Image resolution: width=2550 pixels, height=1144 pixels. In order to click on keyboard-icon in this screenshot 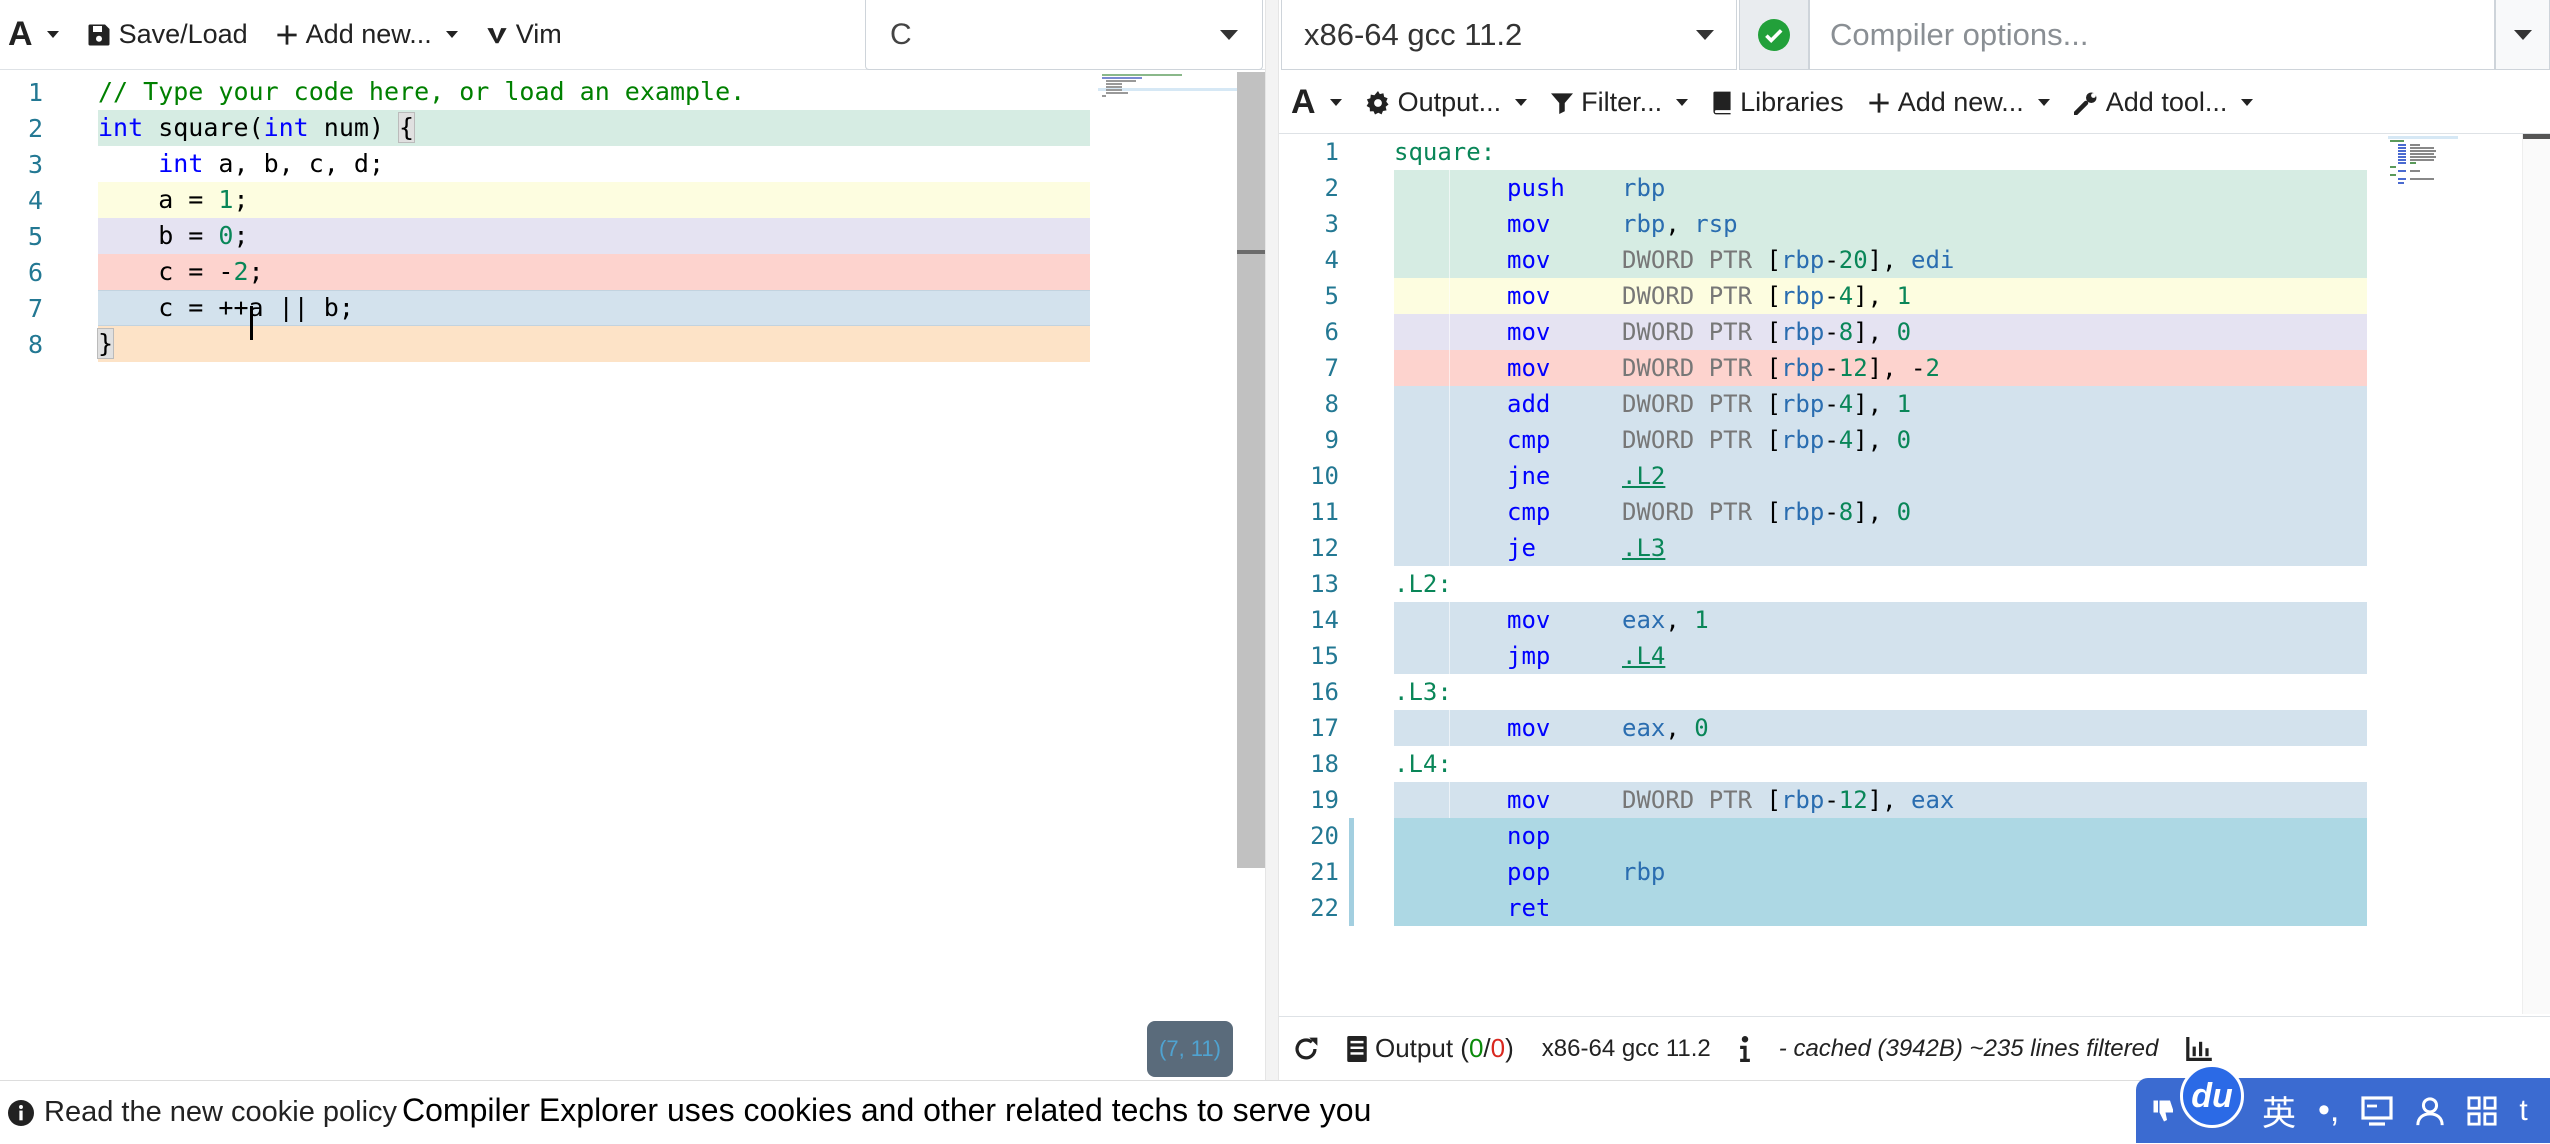, I will do `click(2377, 1110)`.